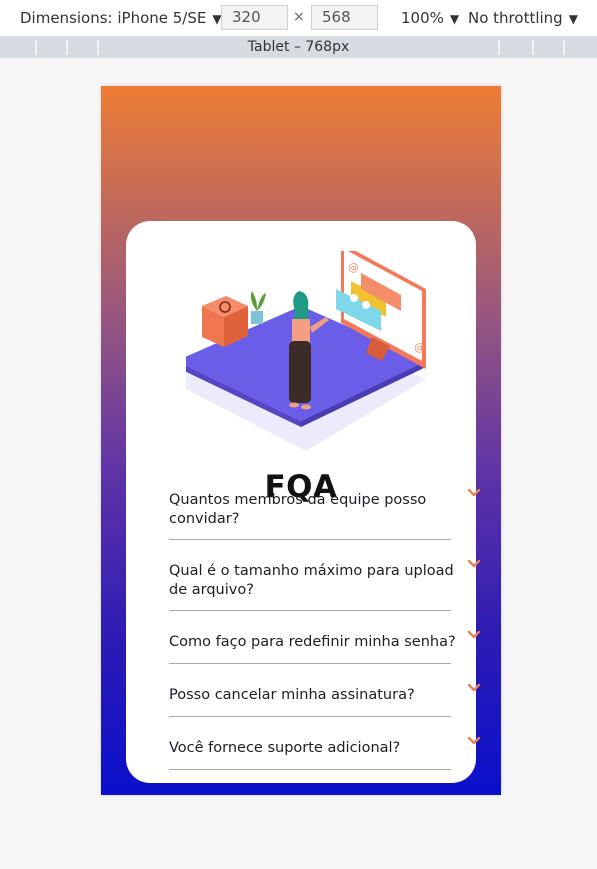 Image resolution: width=597 pixels, height=869 pixels. I want to click on media-query-bar: Tablet – 768px, so click(298, 47).